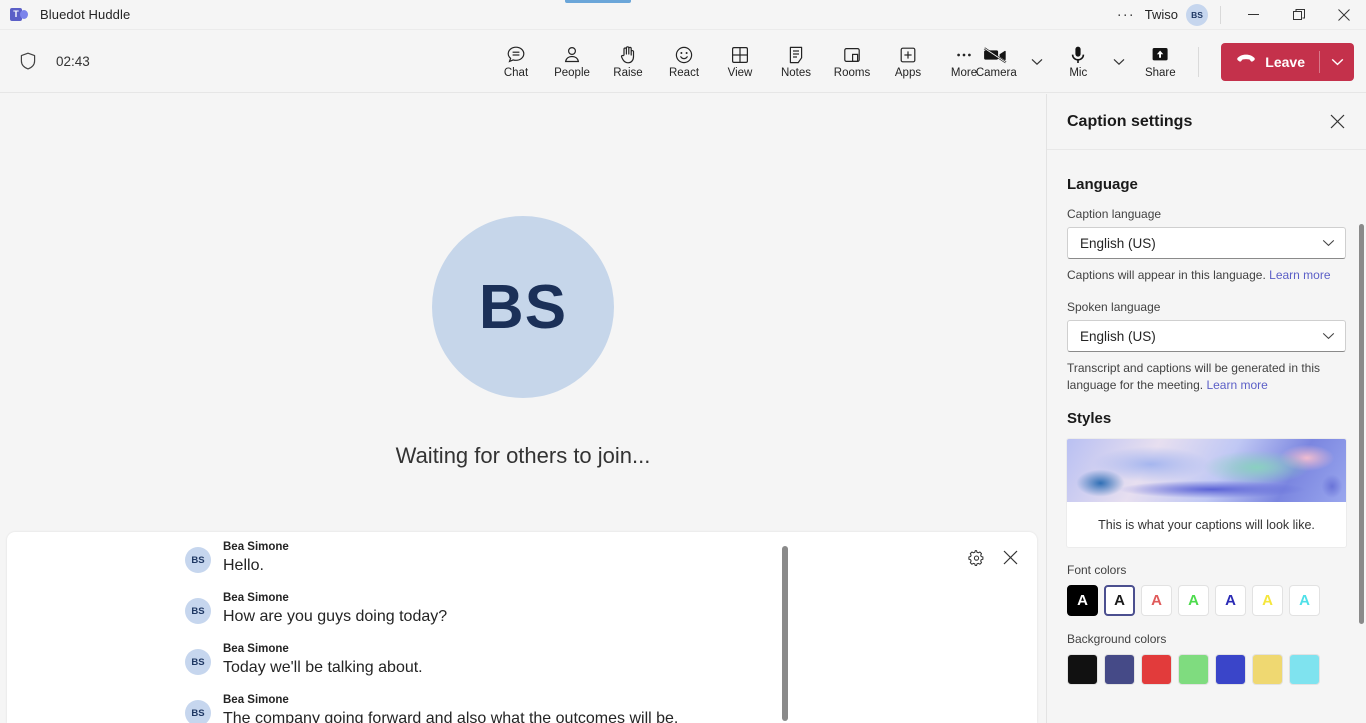 The image size is (1366, 723). I want to click on captions-close-button, so click(1010, 557).